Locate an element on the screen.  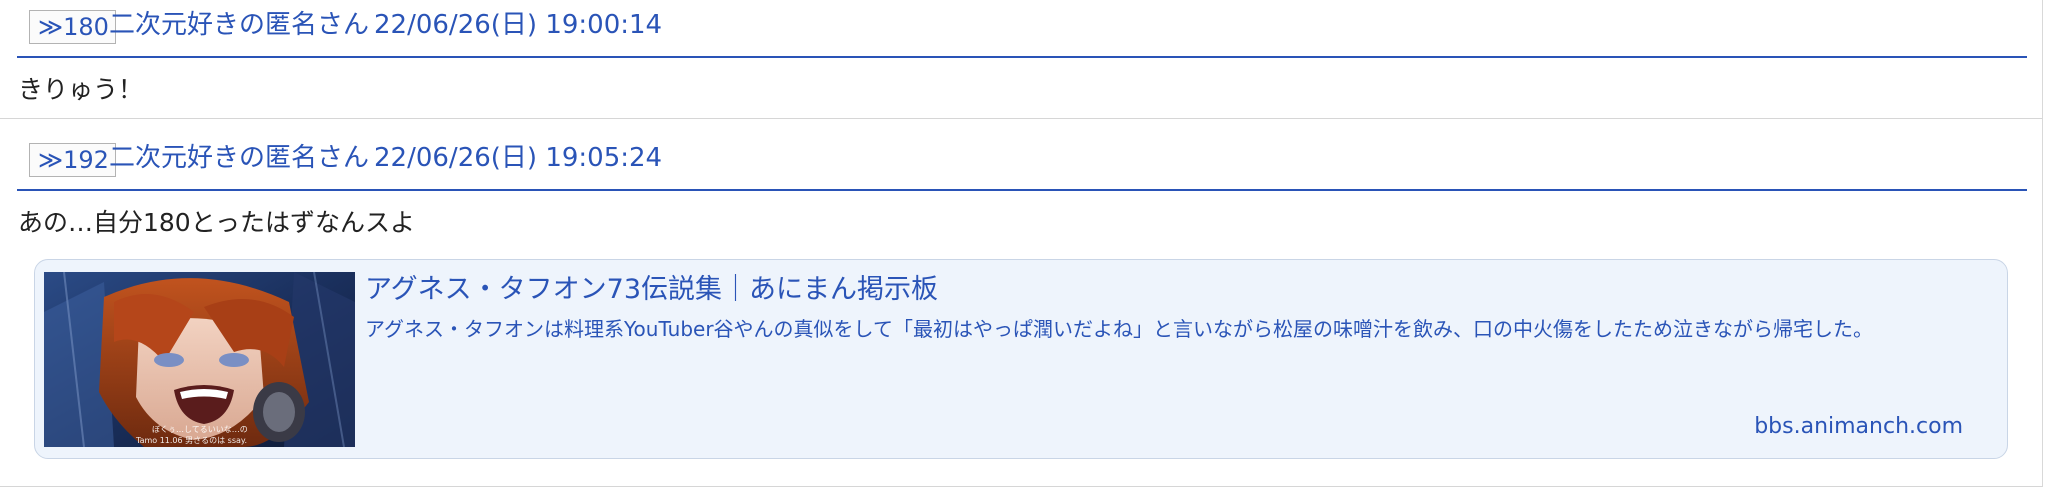
thumbnail-caption-line: ぼくぅ…してるいいな…の is located at coordinates (200, 429).